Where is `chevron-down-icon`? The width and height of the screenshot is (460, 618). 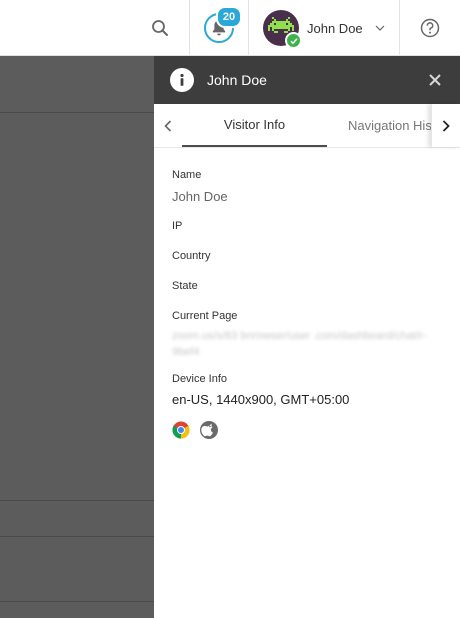 chevron-down-icon is located at coordinates (380, 28).